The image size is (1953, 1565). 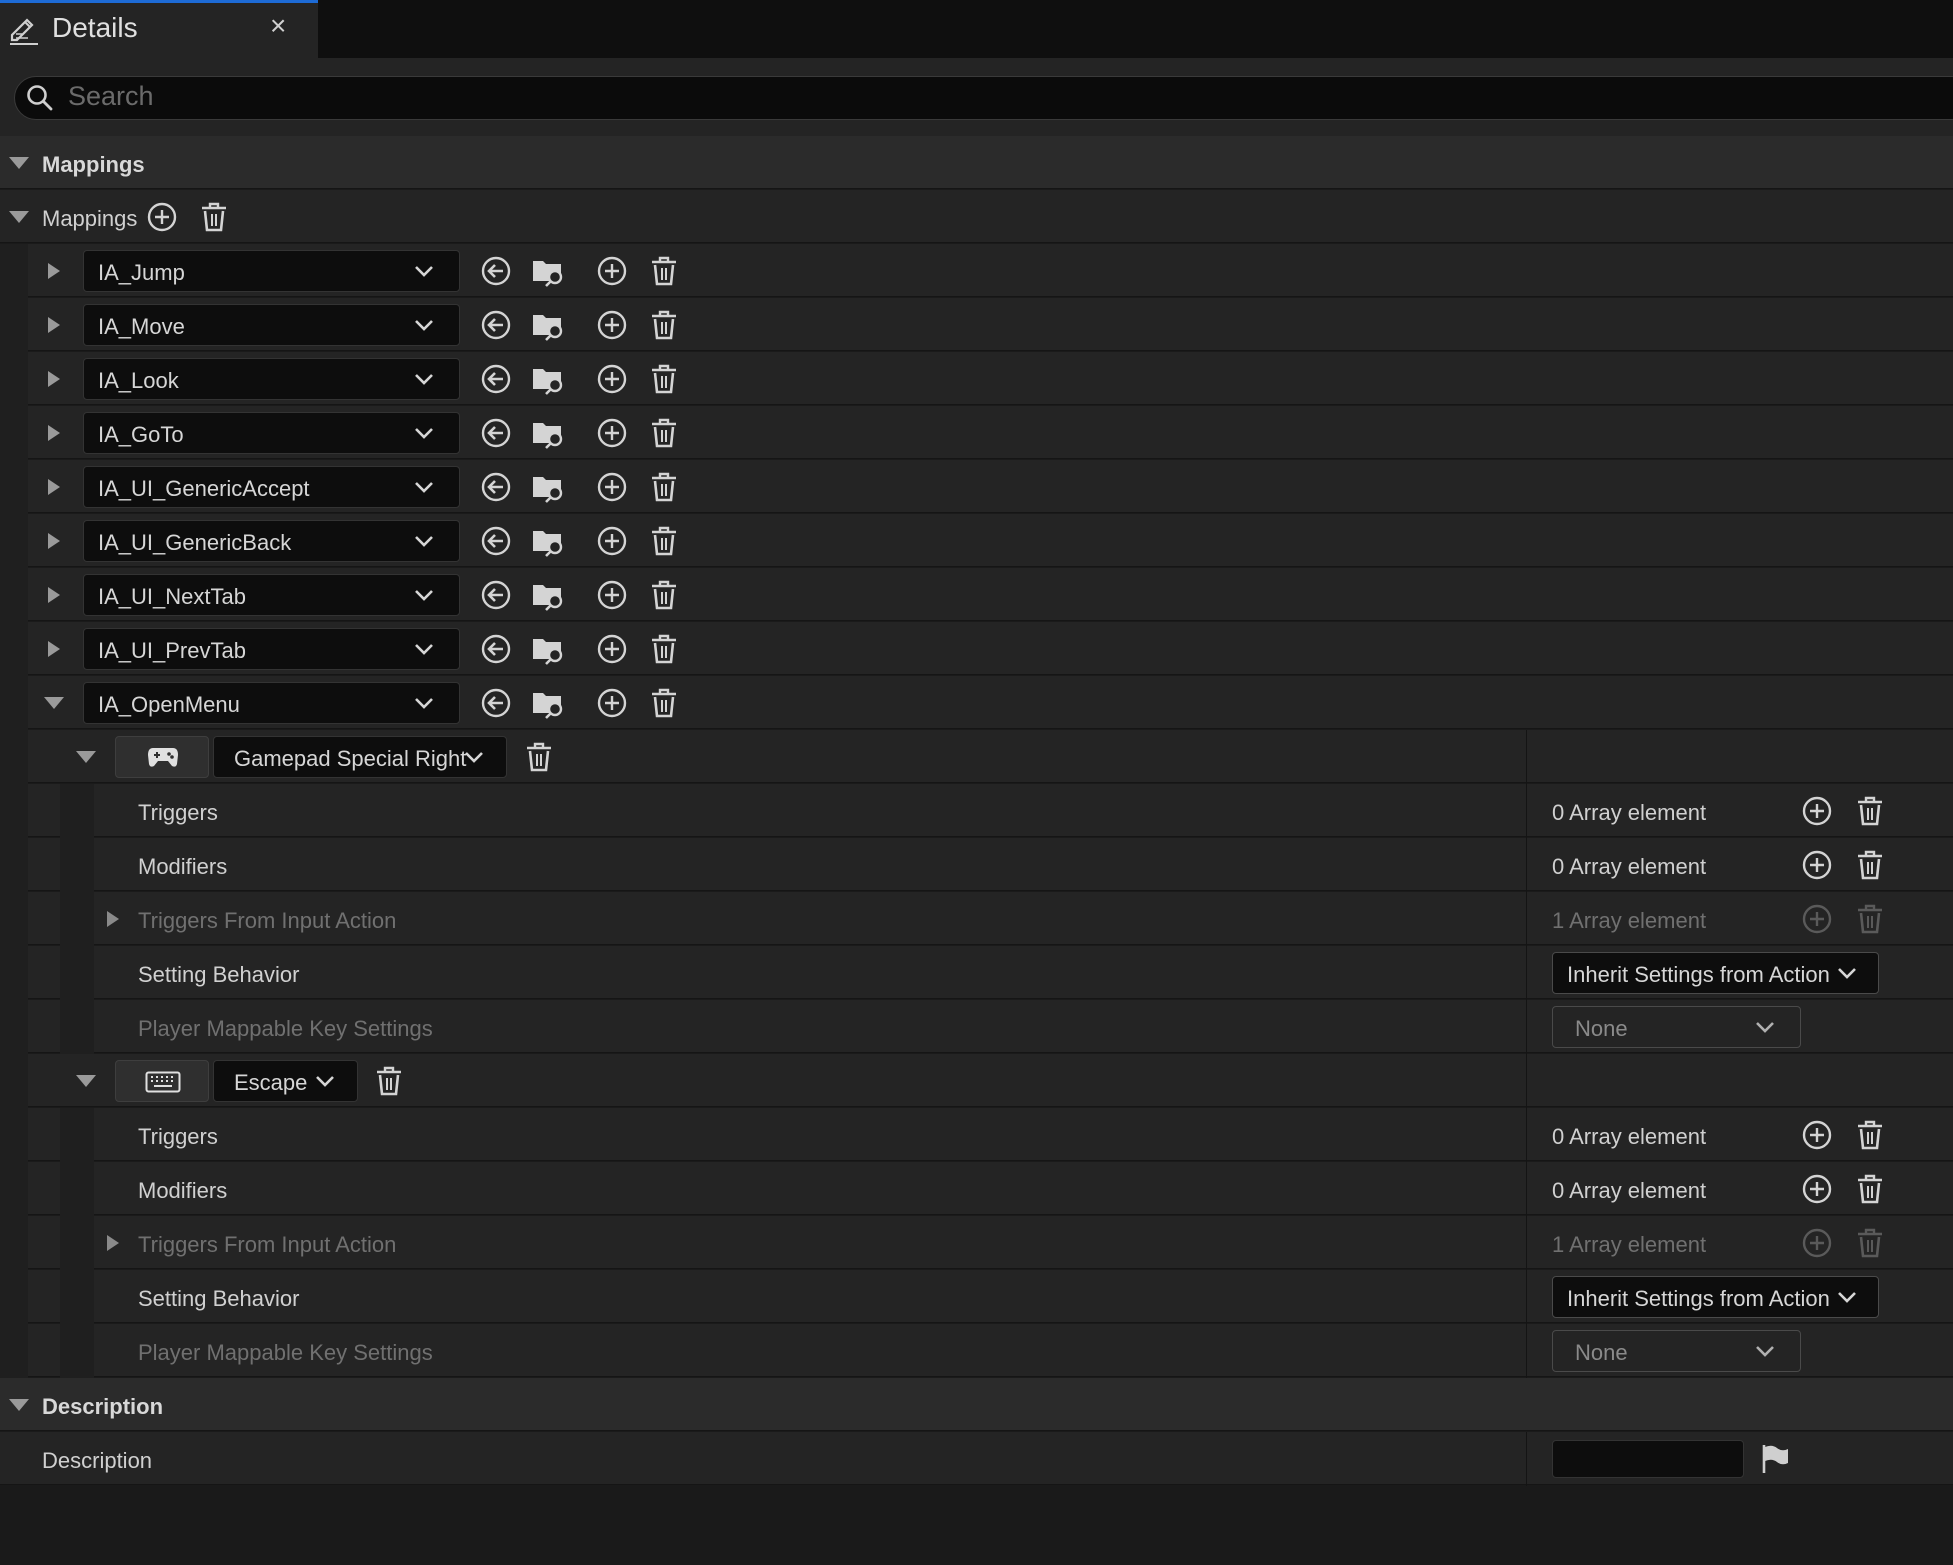 I want to click on input-action-combo: IA_OpenMenu, so click(x=271, y=703).